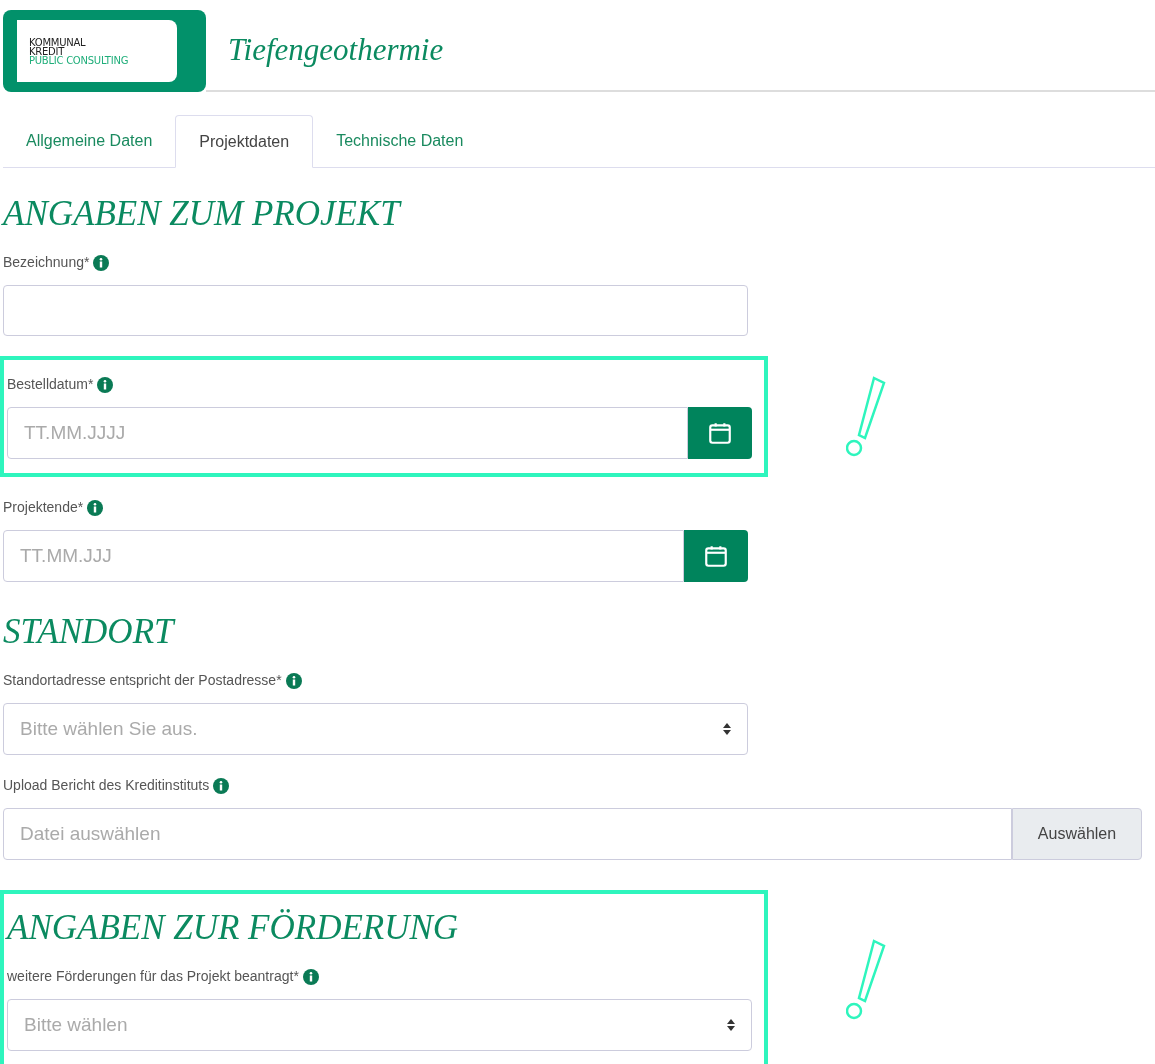 The width and height of the screenshot is (1155, 1064). I want to click on section-heading: STANDORT, so click(90, 632).